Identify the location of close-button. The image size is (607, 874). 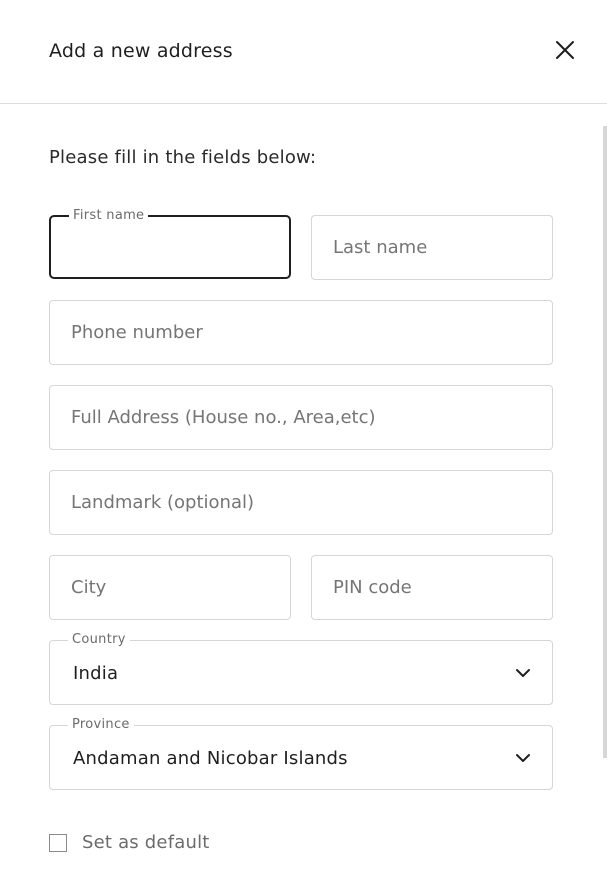
(565, 50).